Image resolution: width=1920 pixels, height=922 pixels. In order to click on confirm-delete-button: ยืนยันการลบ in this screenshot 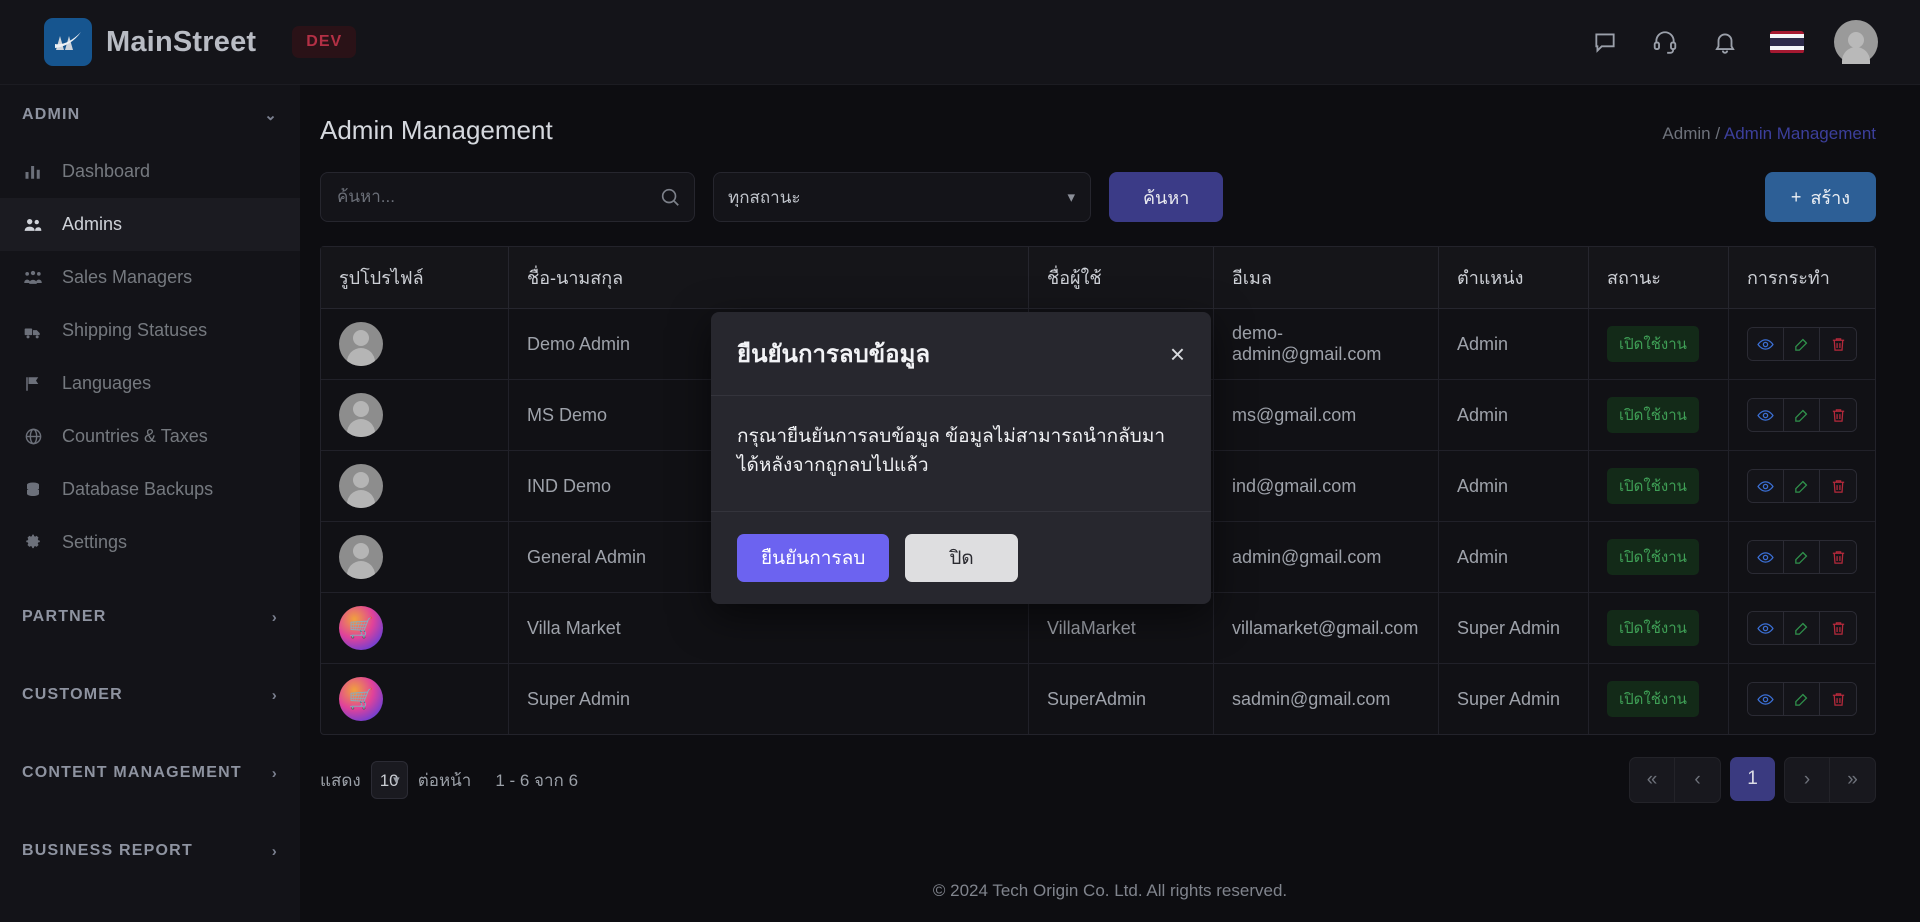, I will do `click(813, 557)`.